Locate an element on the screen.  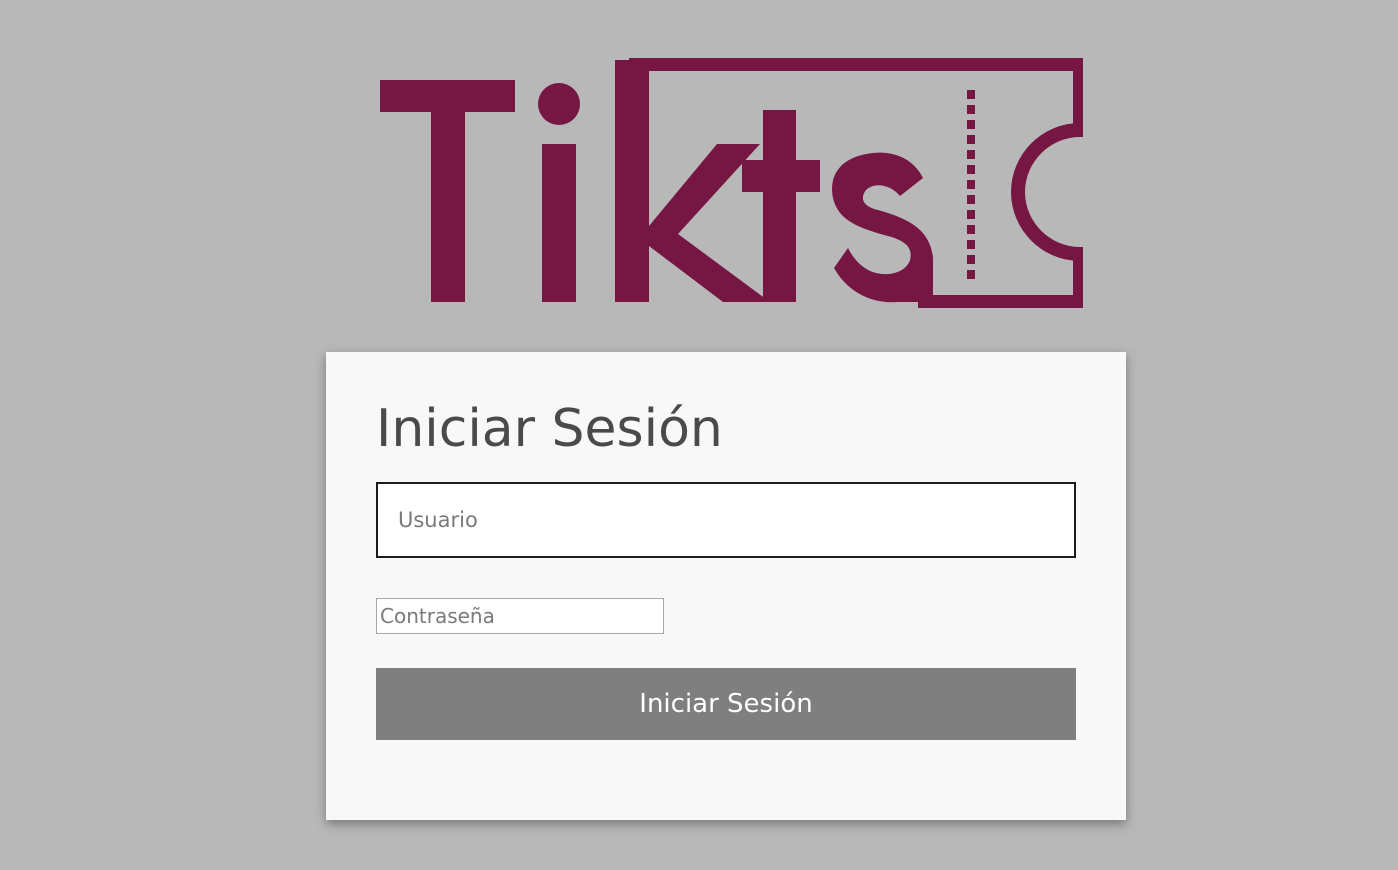
ticket-icon is located at coordinates (731, 183).